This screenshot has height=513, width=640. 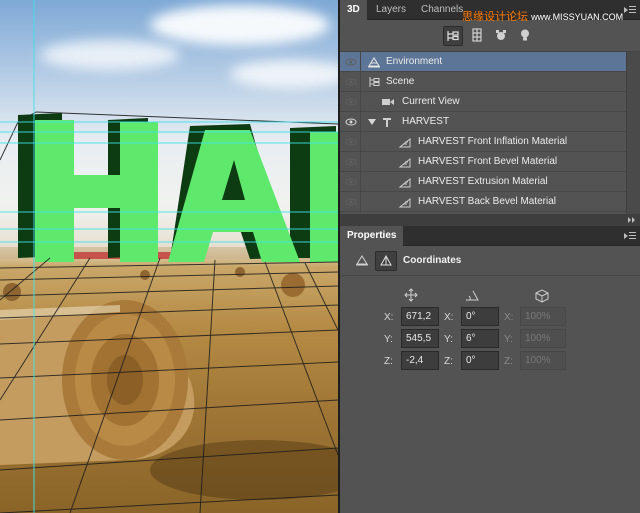 I want to click on tree-row-environment: Environment, so click(x=483, y=62).